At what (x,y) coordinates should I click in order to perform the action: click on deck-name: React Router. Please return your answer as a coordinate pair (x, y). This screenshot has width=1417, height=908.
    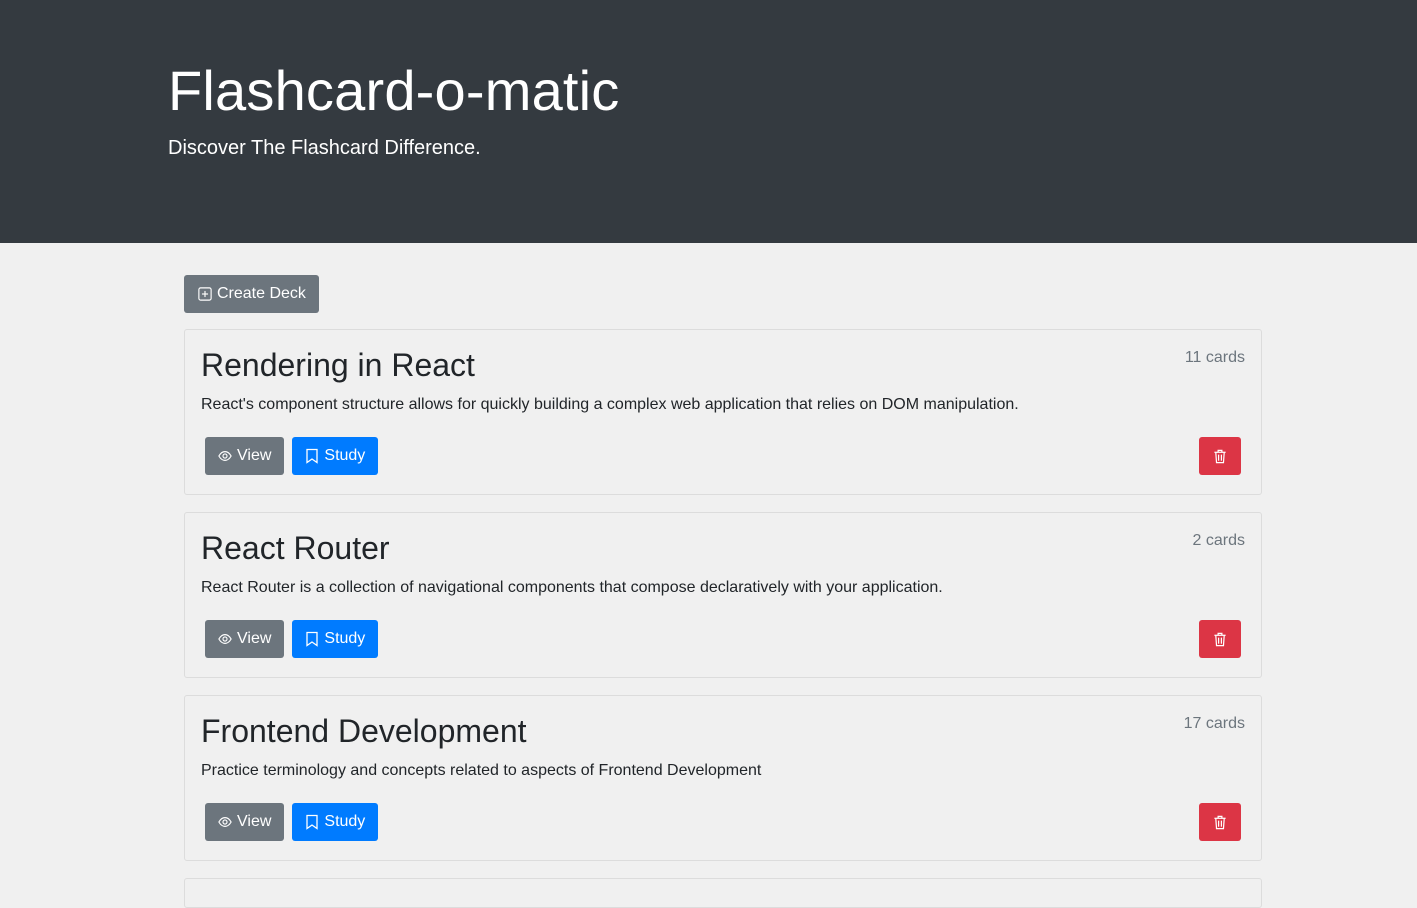
    Looking at the image, I should click on (295, 548).